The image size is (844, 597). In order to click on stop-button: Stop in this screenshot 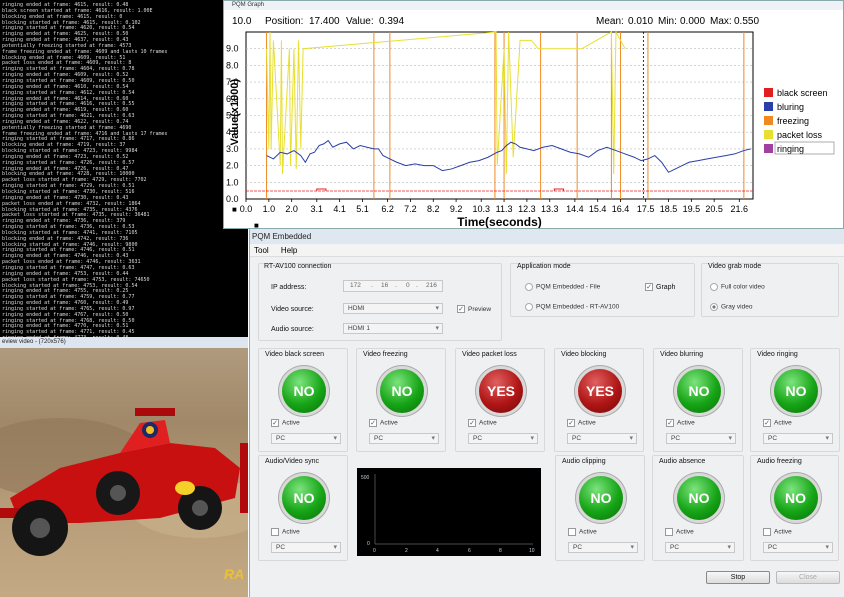, I will do `click(738, 577)`.